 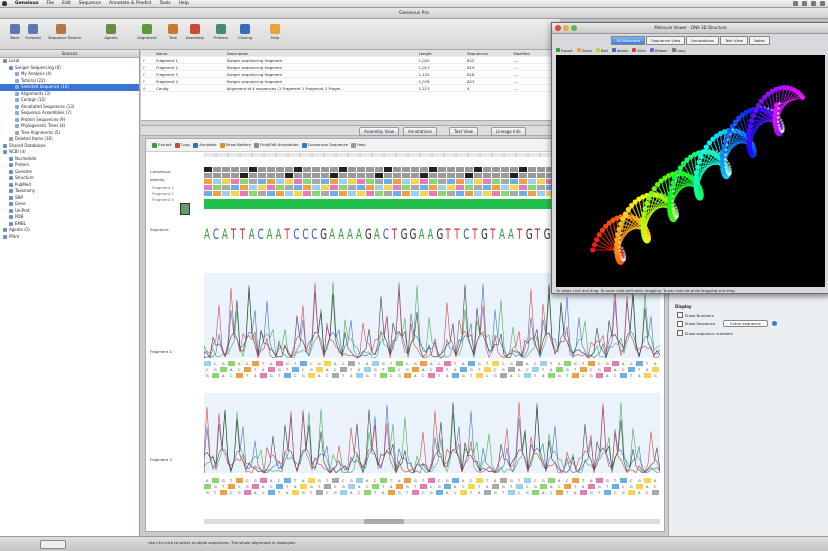 I want to click on viewer-ribbon-button: Ribbon, so click(x=658, y=50).